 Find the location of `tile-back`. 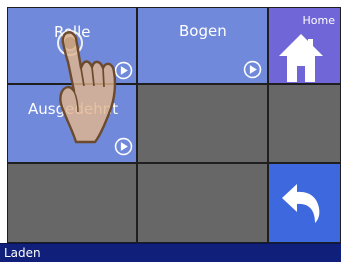

tile-back is located at coordinates (304, 203).